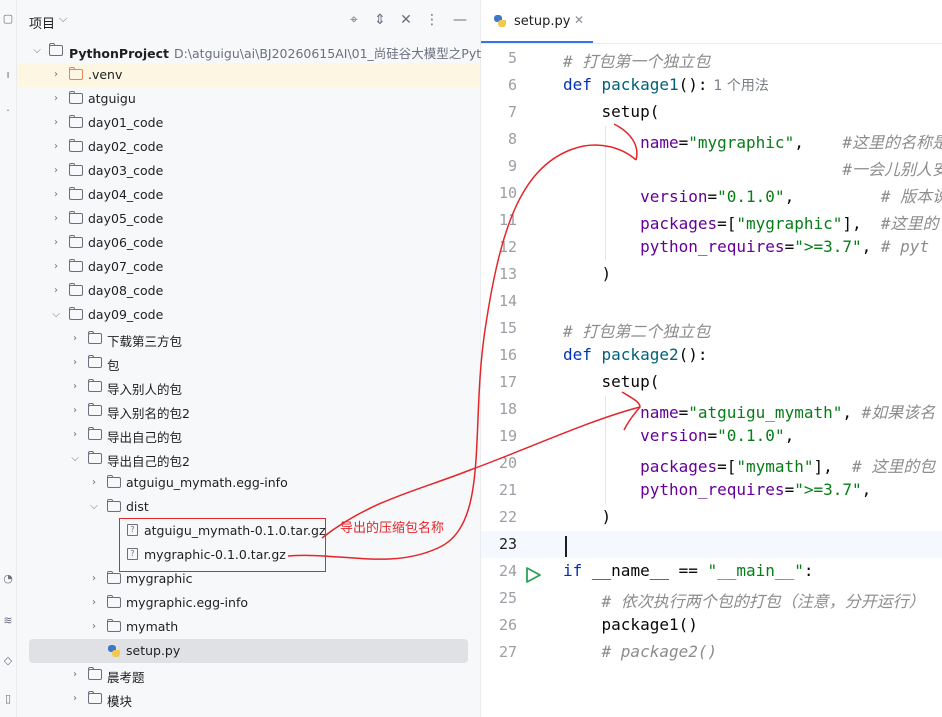 This screenshot has width=942, height=717. Describe the element at coordinates (248, 219) in the screenshot. I see `tree-item: › day05_code` at that location.